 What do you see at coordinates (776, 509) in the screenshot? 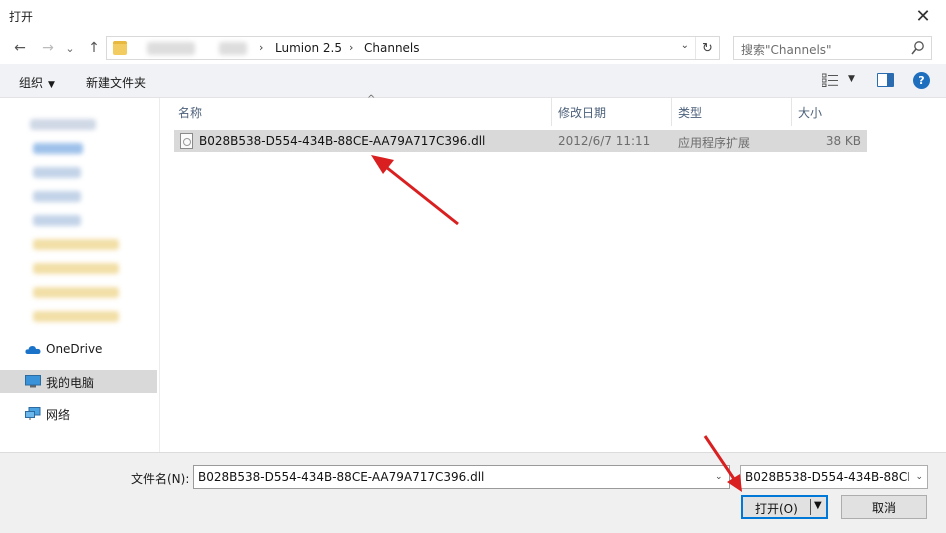
I see `open-button-label: 打开(O)` at bounding box center [776, 509].